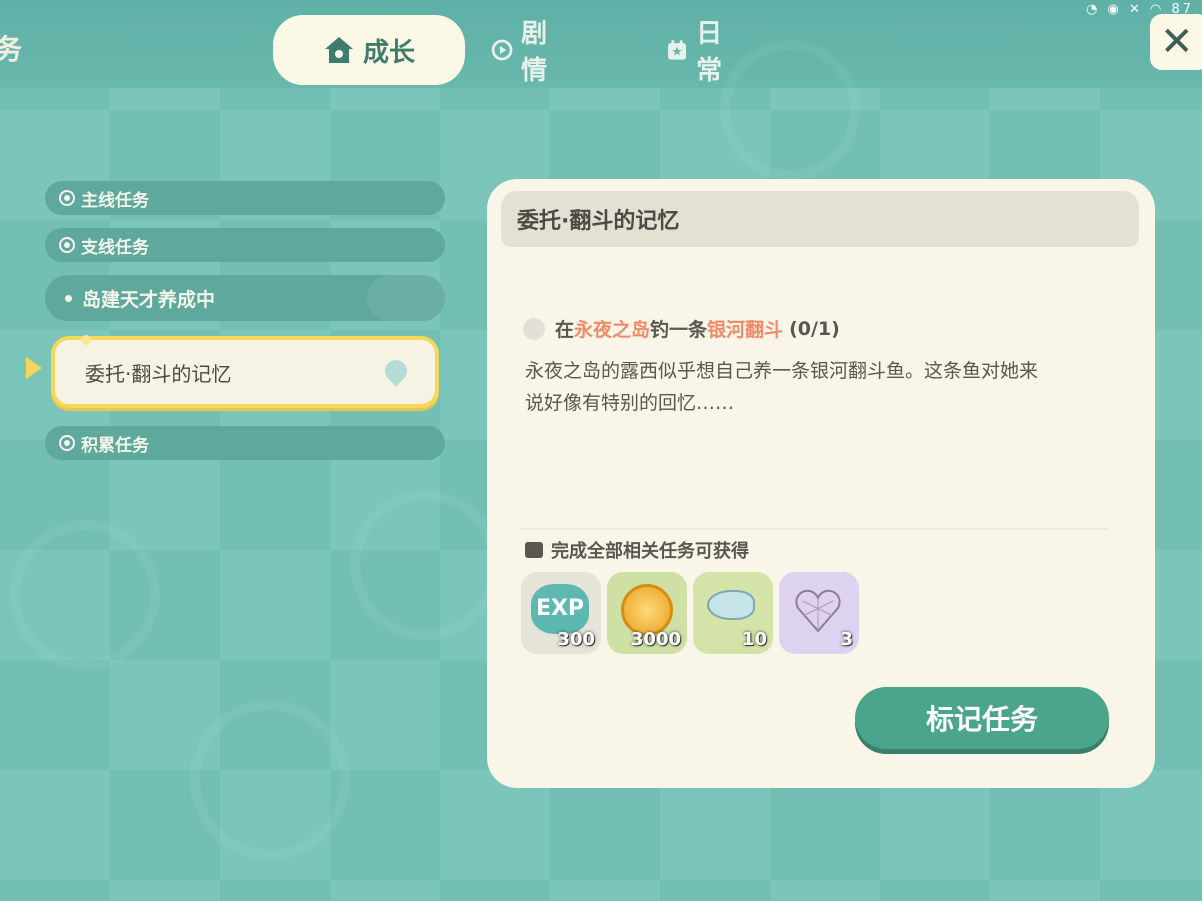 Image resolution: width=1202 pixels, height=901 pixels. I want to click on accumulate-quest-icon, so click(67, 443).